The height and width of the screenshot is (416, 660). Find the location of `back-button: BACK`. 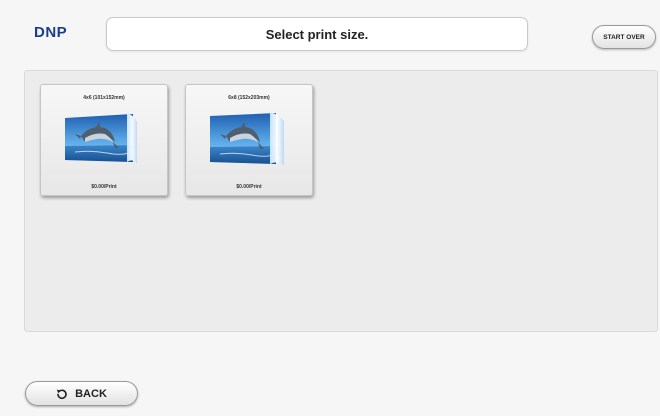

back-button: BACK is located at coordinates (81, 393).